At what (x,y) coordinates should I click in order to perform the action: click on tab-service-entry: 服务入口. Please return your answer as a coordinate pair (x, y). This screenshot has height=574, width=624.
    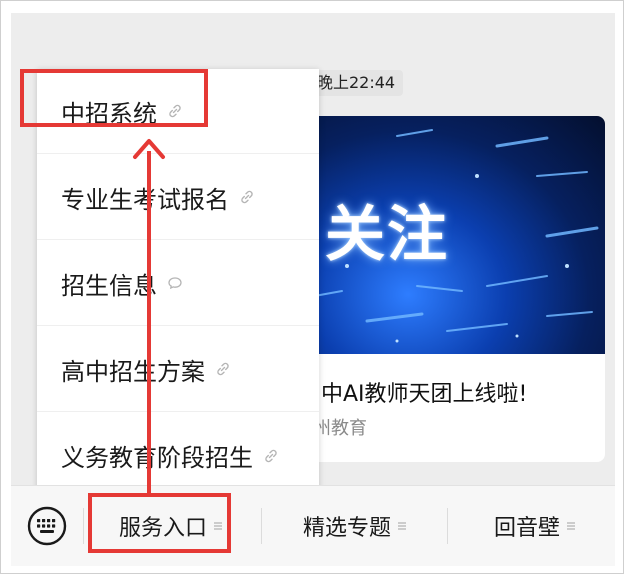
    Looking at the image, I should click on (171, 526).